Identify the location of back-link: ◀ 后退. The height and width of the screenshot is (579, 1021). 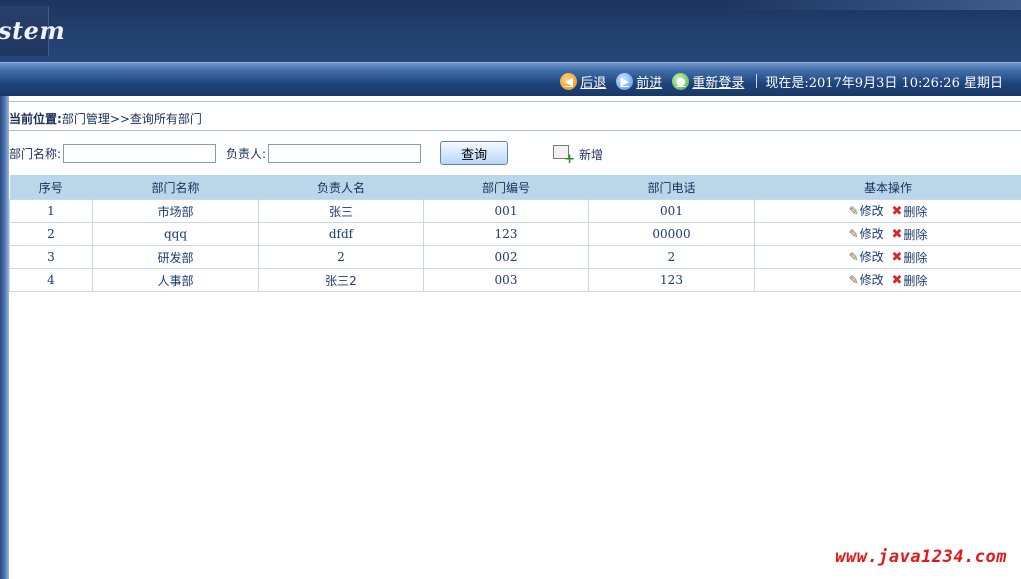
(583, 81).